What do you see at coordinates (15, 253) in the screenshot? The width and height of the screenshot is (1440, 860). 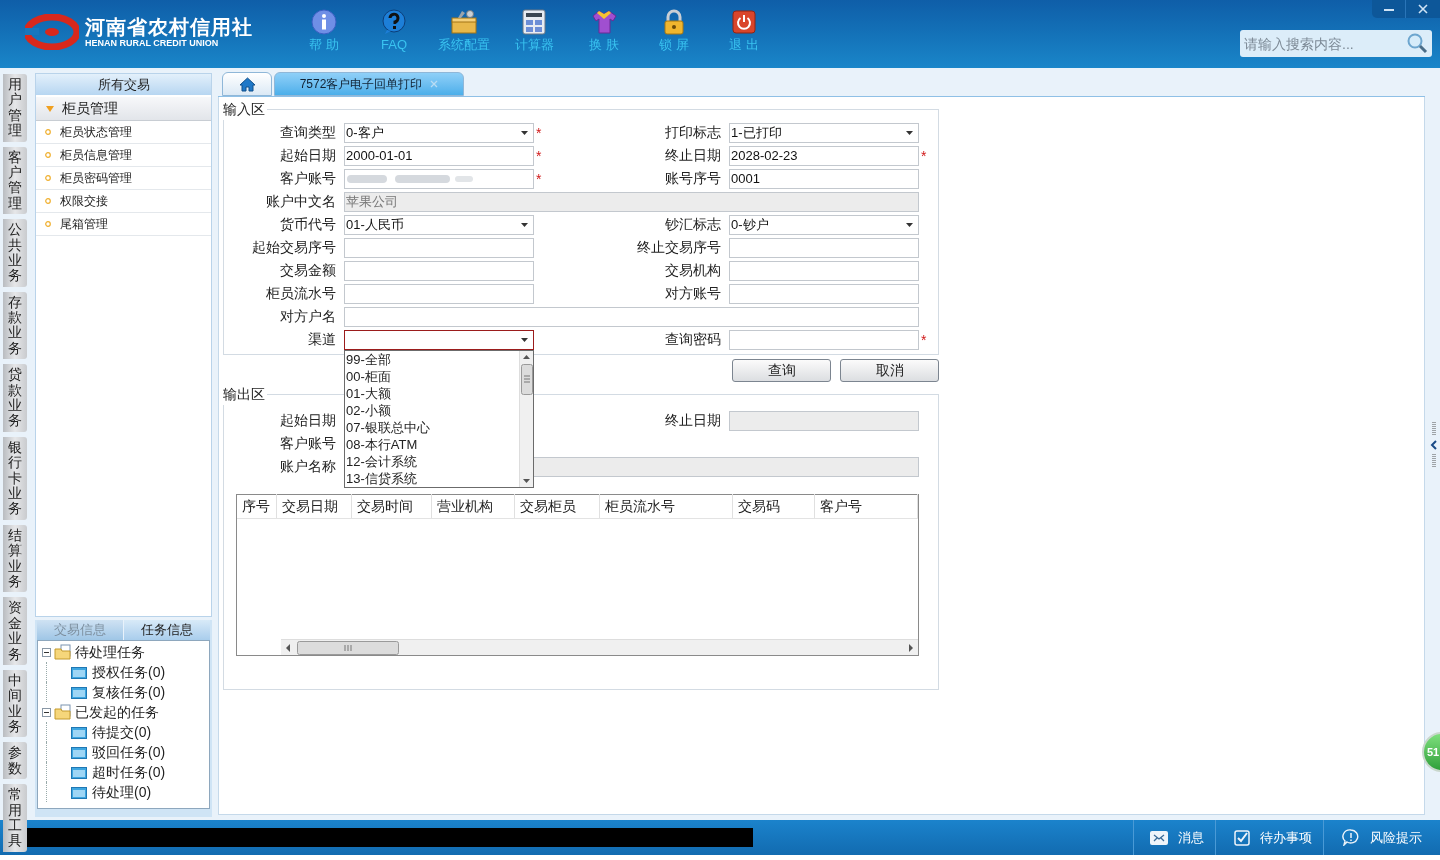 I see `side-tab: 公共业务` at bounding box center [15, 253].